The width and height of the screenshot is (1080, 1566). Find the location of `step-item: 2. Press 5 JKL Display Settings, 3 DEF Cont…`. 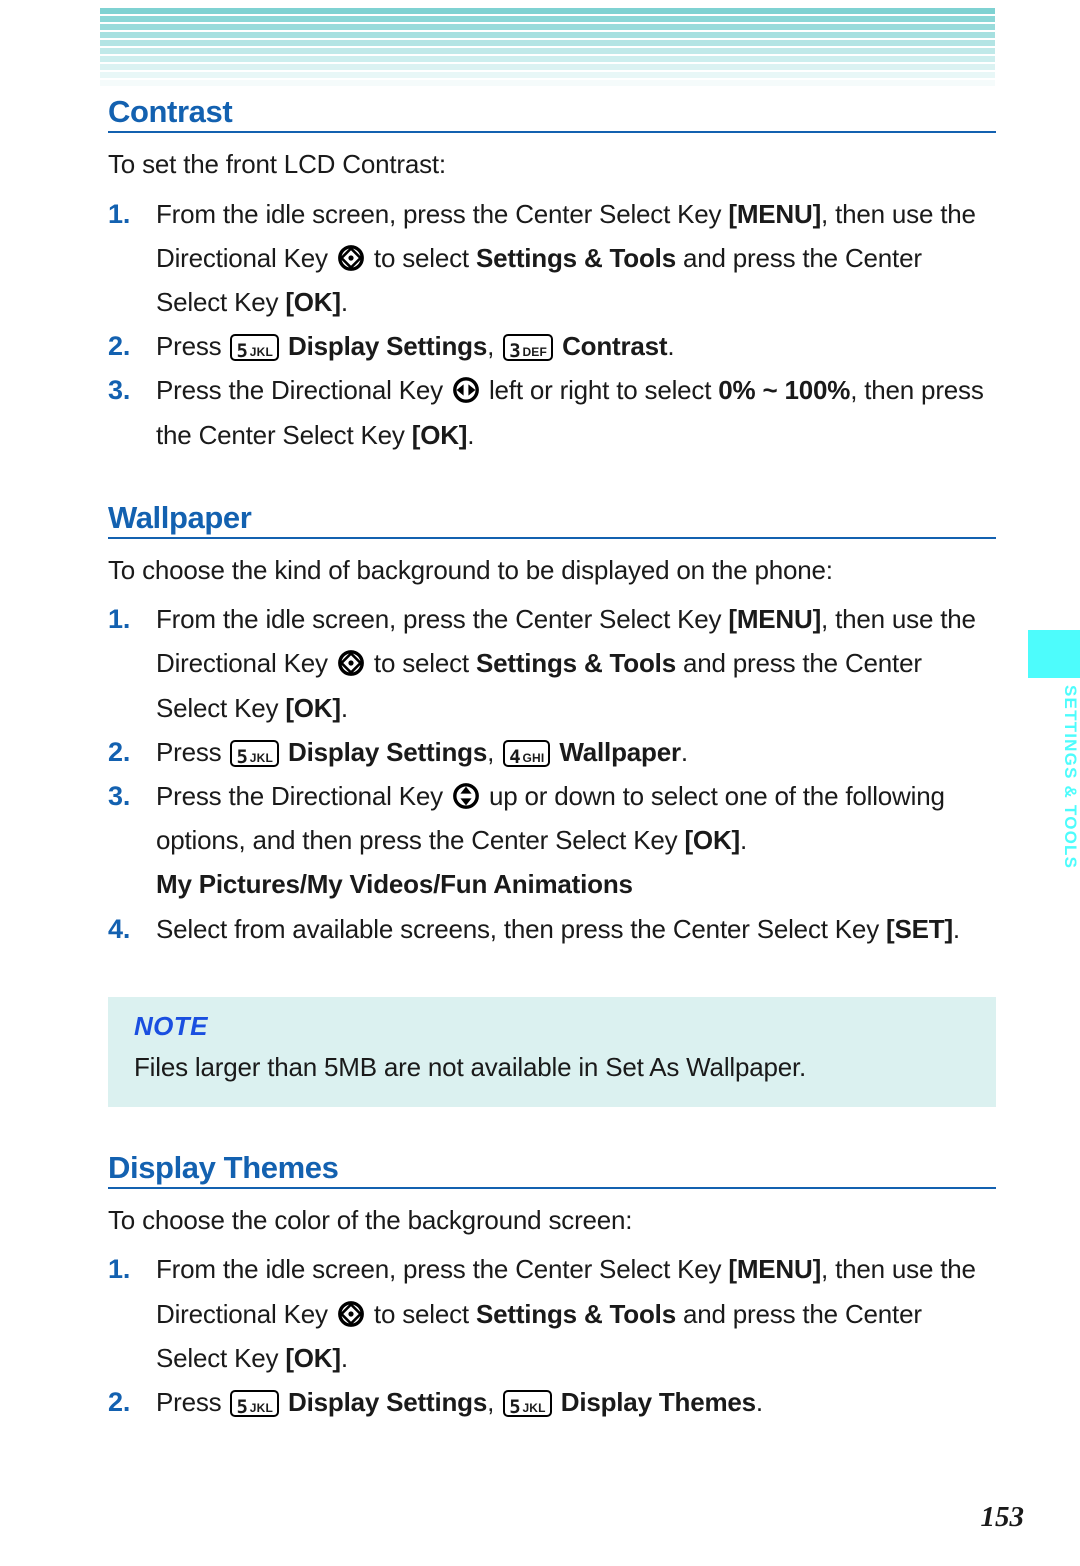

step-item: 2. Press 5 JKL Display Settings, 3 DEF Cont… is located at coordinates (552, 346).